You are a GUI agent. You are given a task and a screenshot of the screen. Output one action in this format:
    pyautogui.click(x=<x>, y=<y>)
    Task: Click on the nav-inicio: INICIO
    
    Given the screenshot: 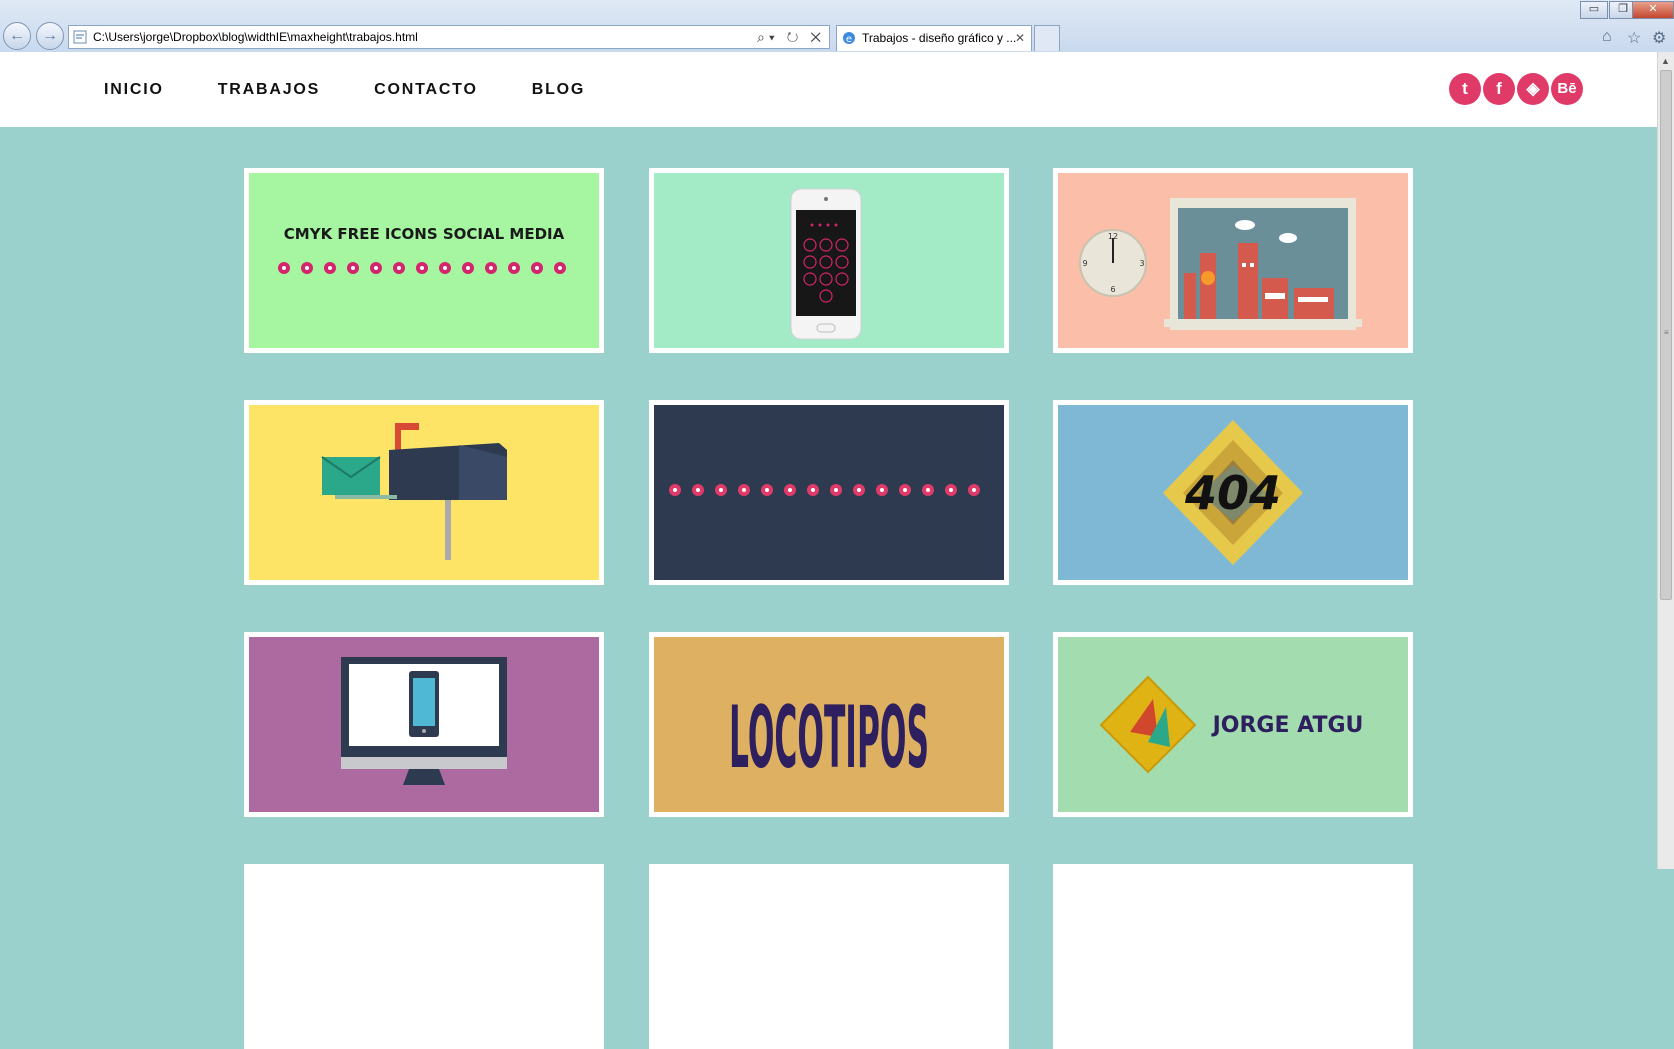 What is the action you would take?
    pyautogui.click(x=134, y=90)
    